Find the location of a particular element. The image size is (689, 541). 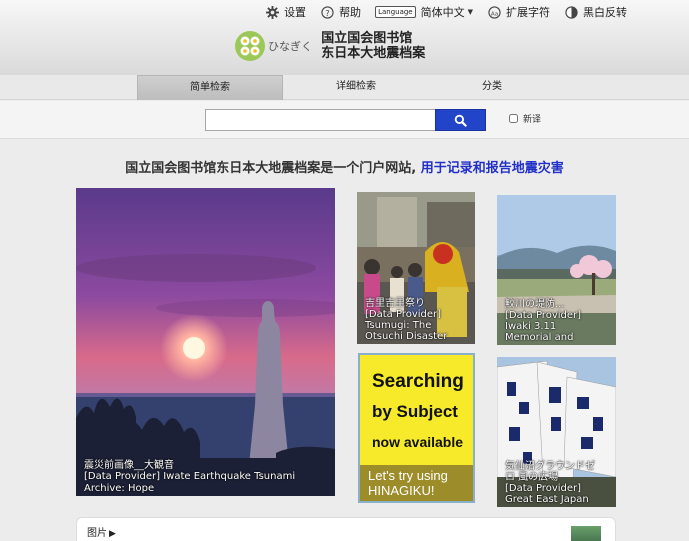

help-link: ? 帮助 is located at coordinates (340, 12).